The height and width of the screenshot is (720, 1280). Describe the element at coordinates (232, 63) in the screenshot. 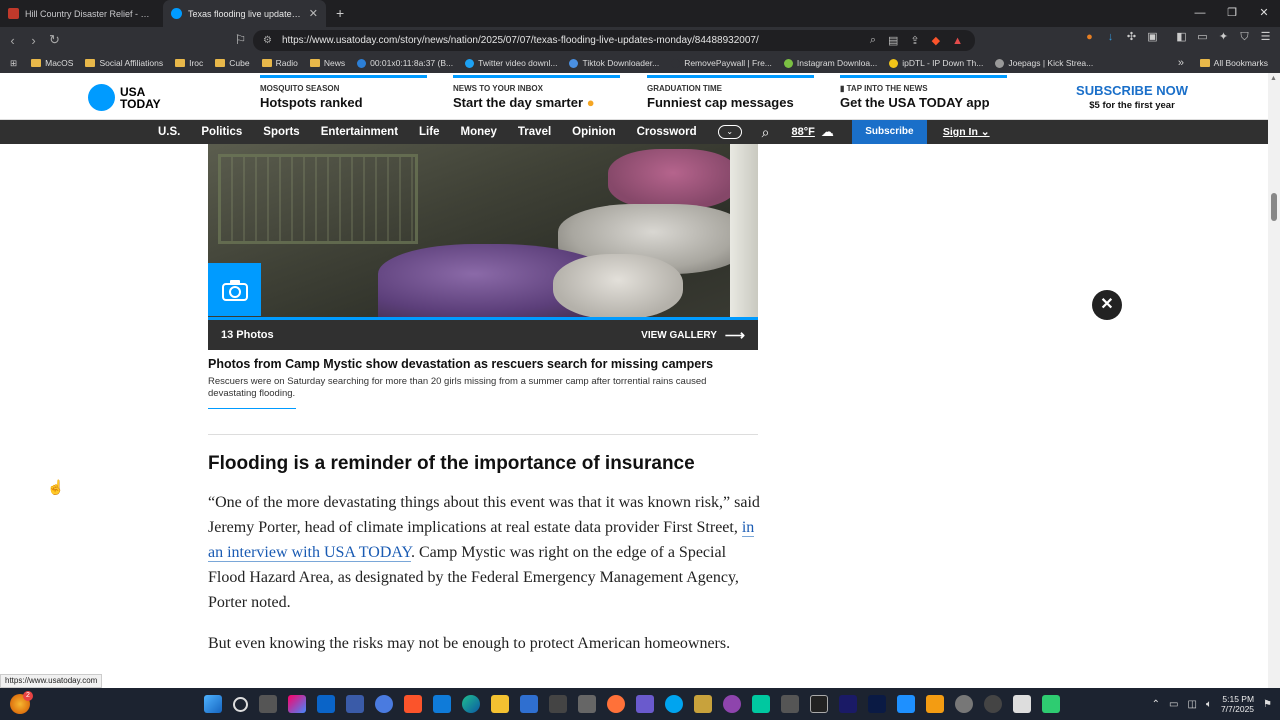

I see `bookmark-item: Cube` at that location.